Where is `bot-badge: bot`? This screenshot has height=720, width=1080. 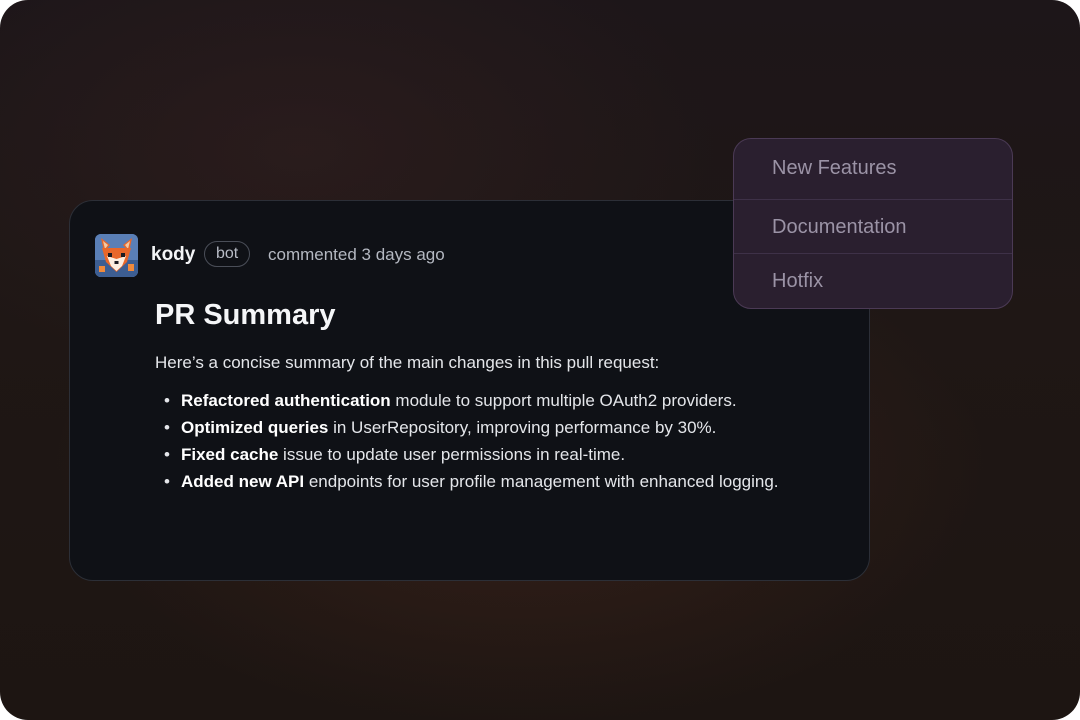
bot-badge: bot is located at coordinates (227, 254).